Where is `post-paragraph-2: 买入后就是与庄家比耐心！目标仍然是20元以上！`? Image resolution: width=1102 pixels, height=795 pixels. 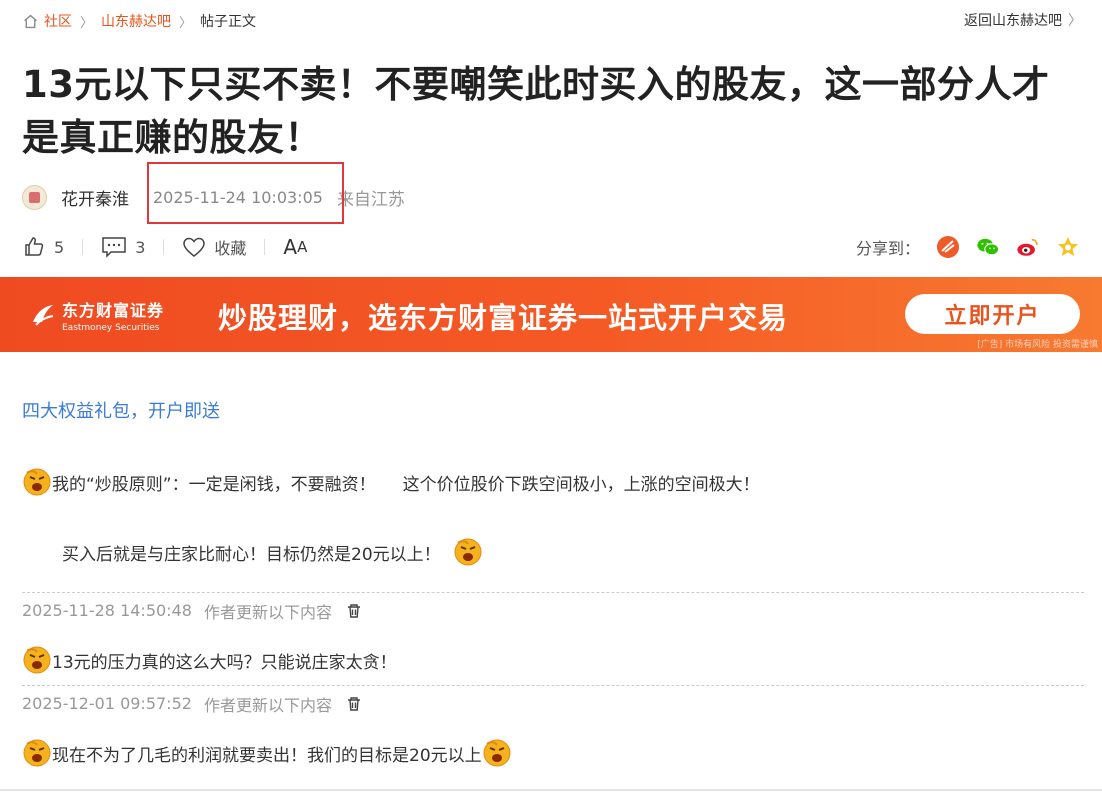 post-paragraph-2: 买入后就是与庄家比耐心！目标仍然是20元以上！ is located at coordinates (272, 552).